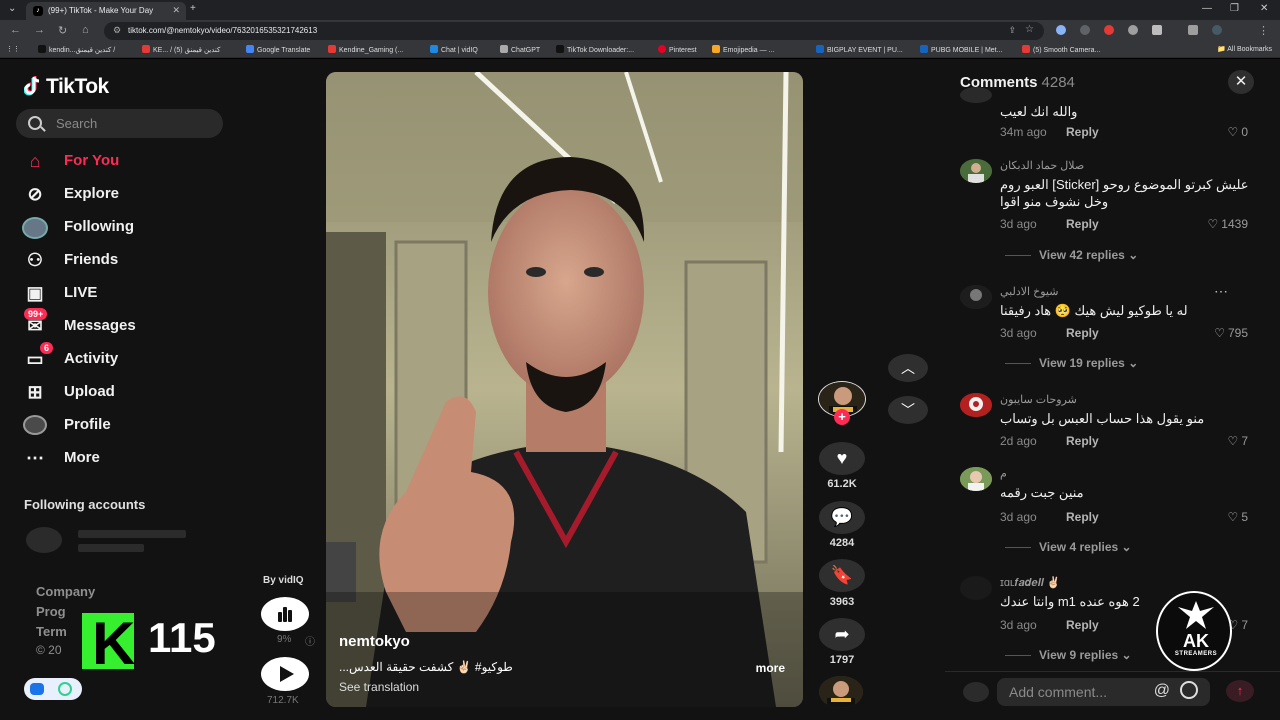 Image resolution: width=1280 pixels, height=720 pixels. I want to click on footer-program-link: Prog, so click(51, 611).